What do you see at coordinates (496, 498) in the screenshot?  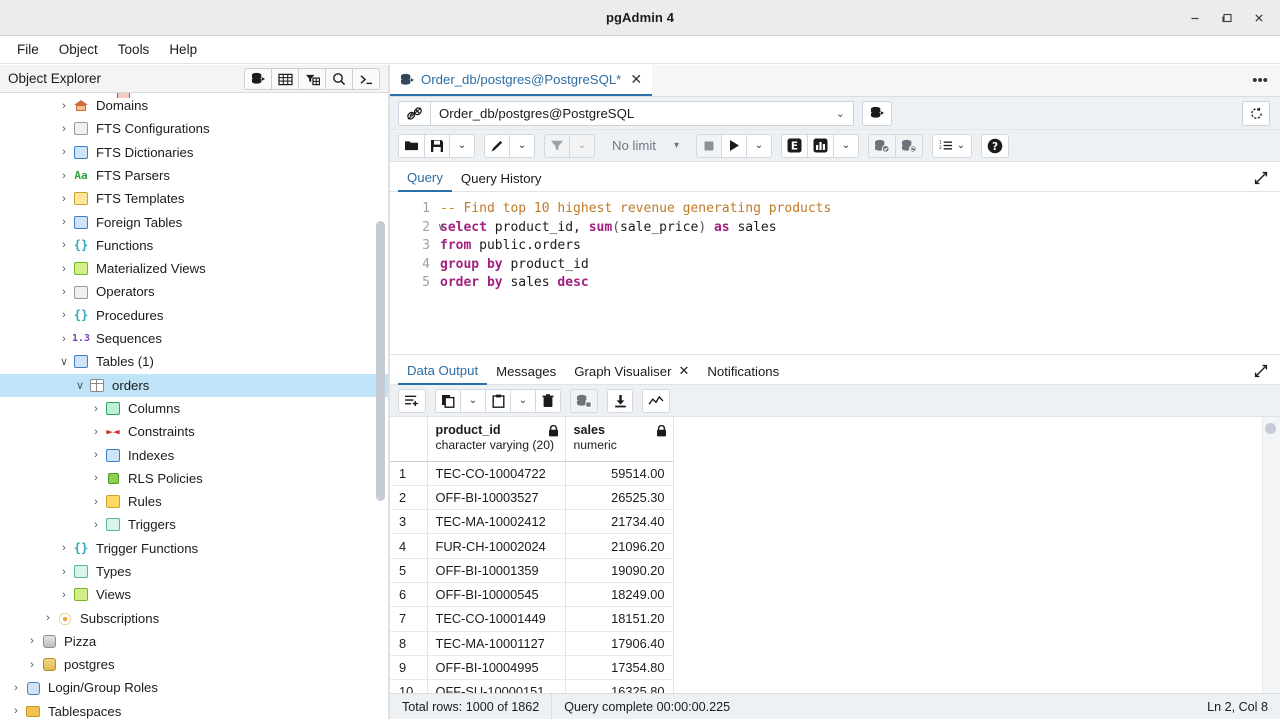 I see `cell-product-id: OFF-BI-10003527` at bounding box center [496, 498].